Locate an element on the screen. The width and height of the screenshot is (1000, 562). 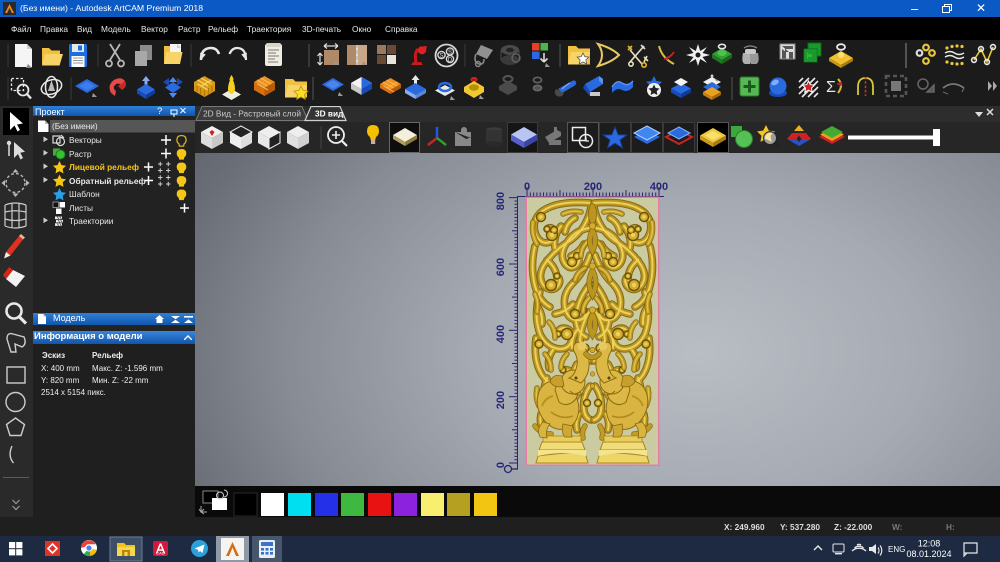
svg-text: 2D Вид - Растровый слой is located at coordinates (252, 114).